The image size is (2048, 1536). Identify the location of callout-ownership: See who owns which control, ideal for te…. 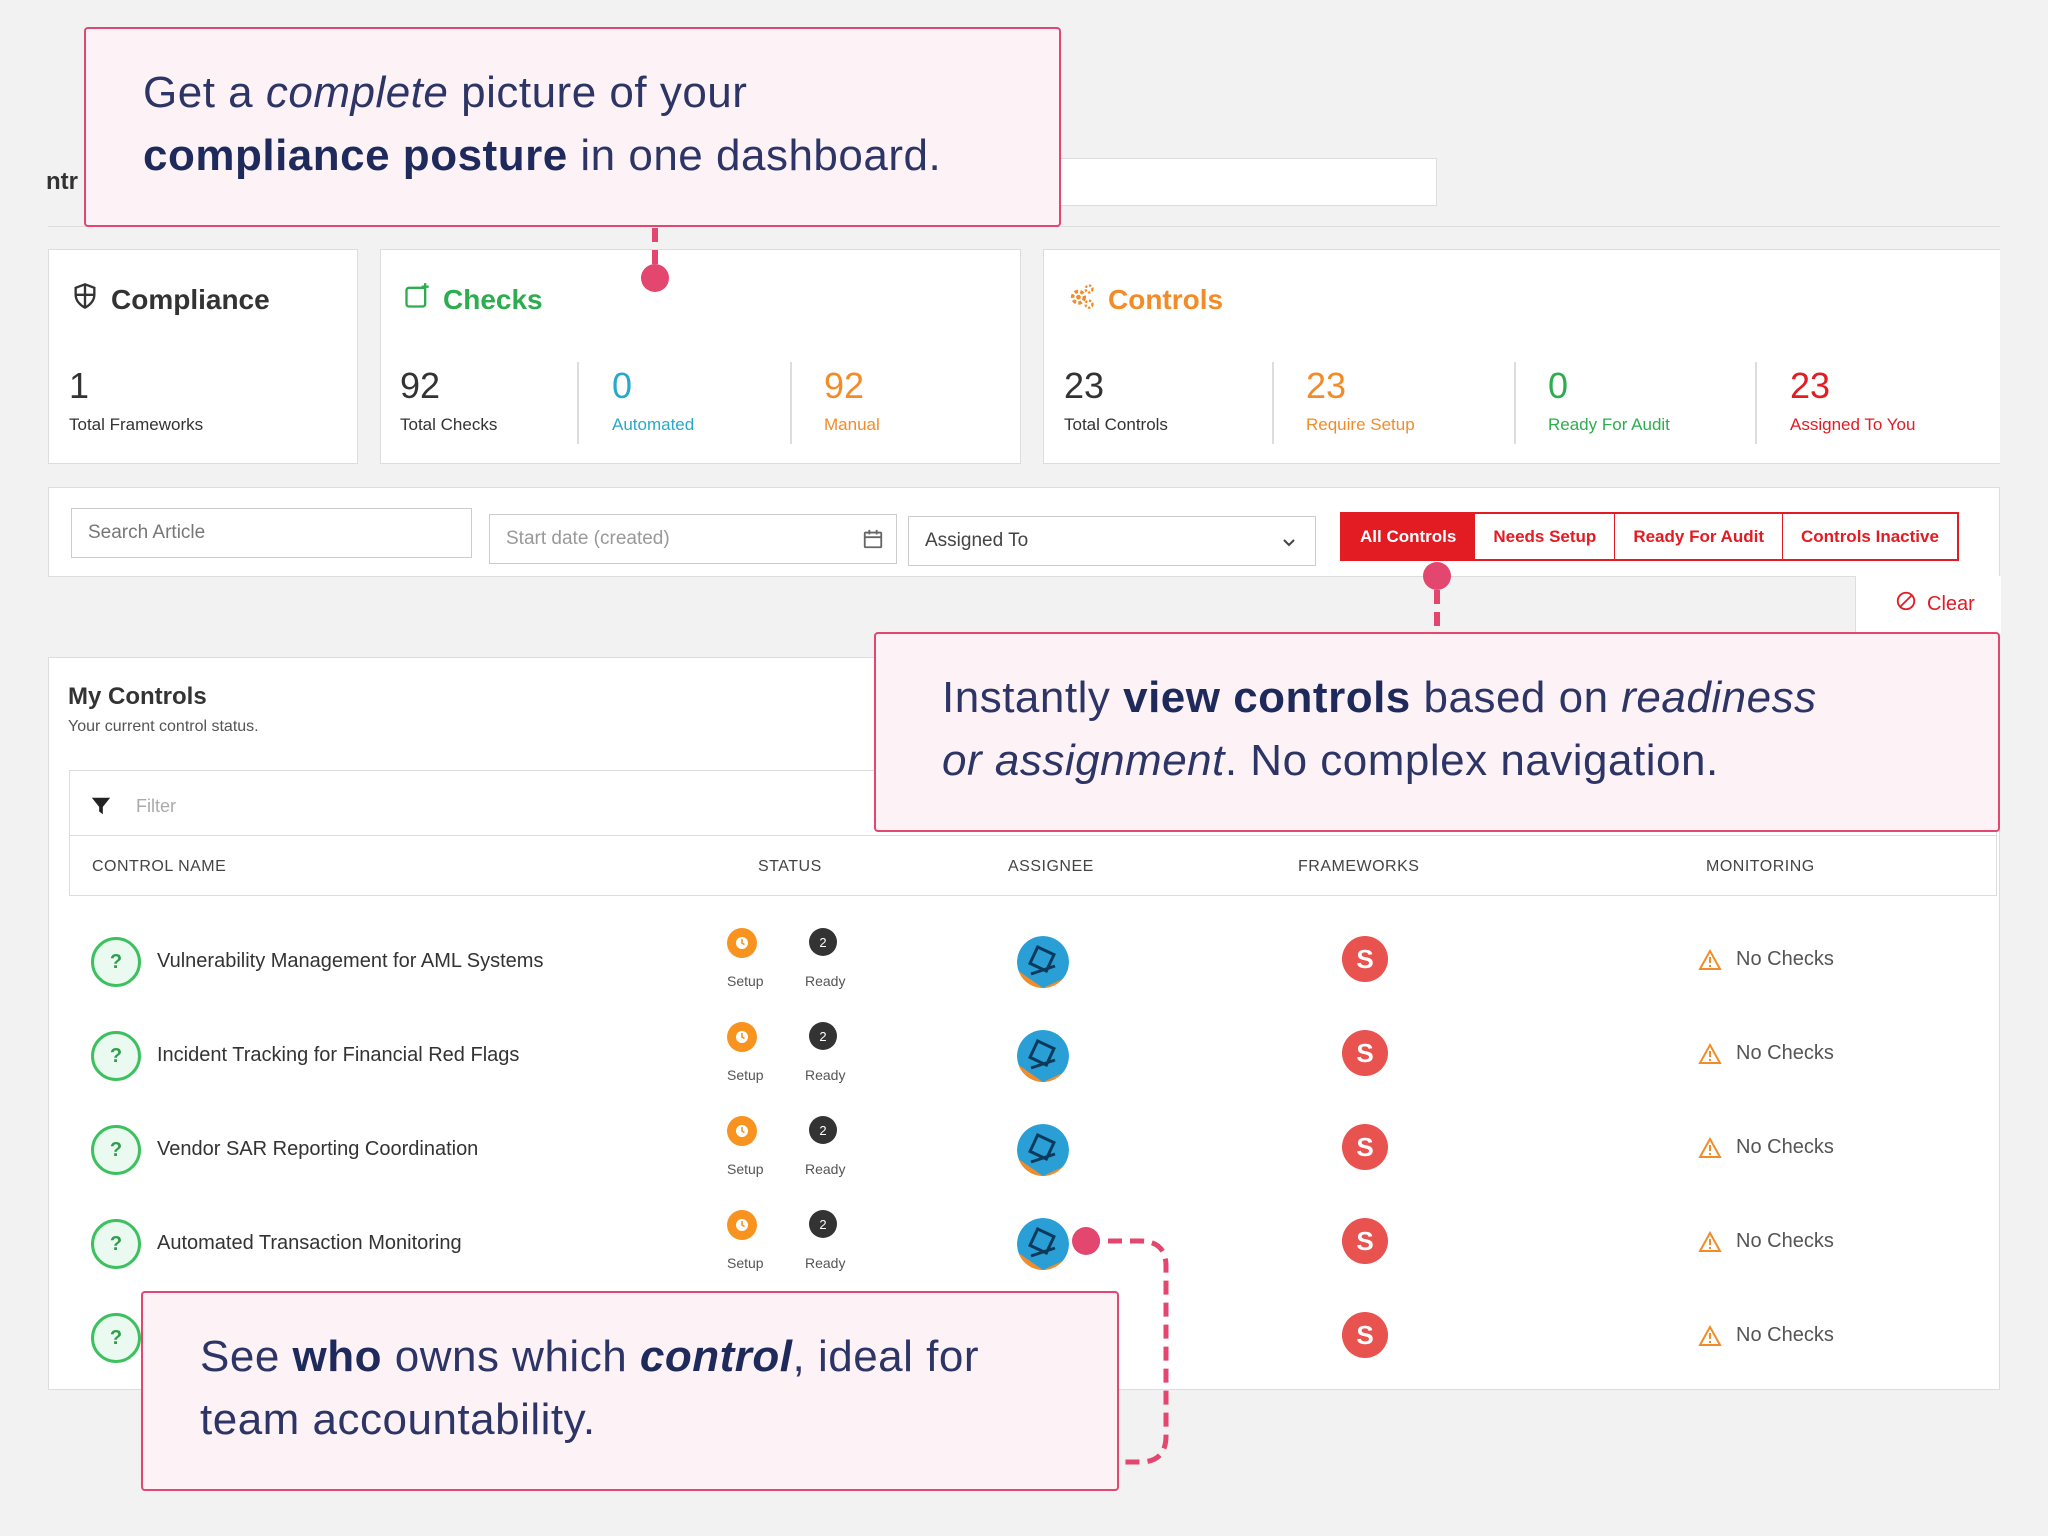
(630, 1391).